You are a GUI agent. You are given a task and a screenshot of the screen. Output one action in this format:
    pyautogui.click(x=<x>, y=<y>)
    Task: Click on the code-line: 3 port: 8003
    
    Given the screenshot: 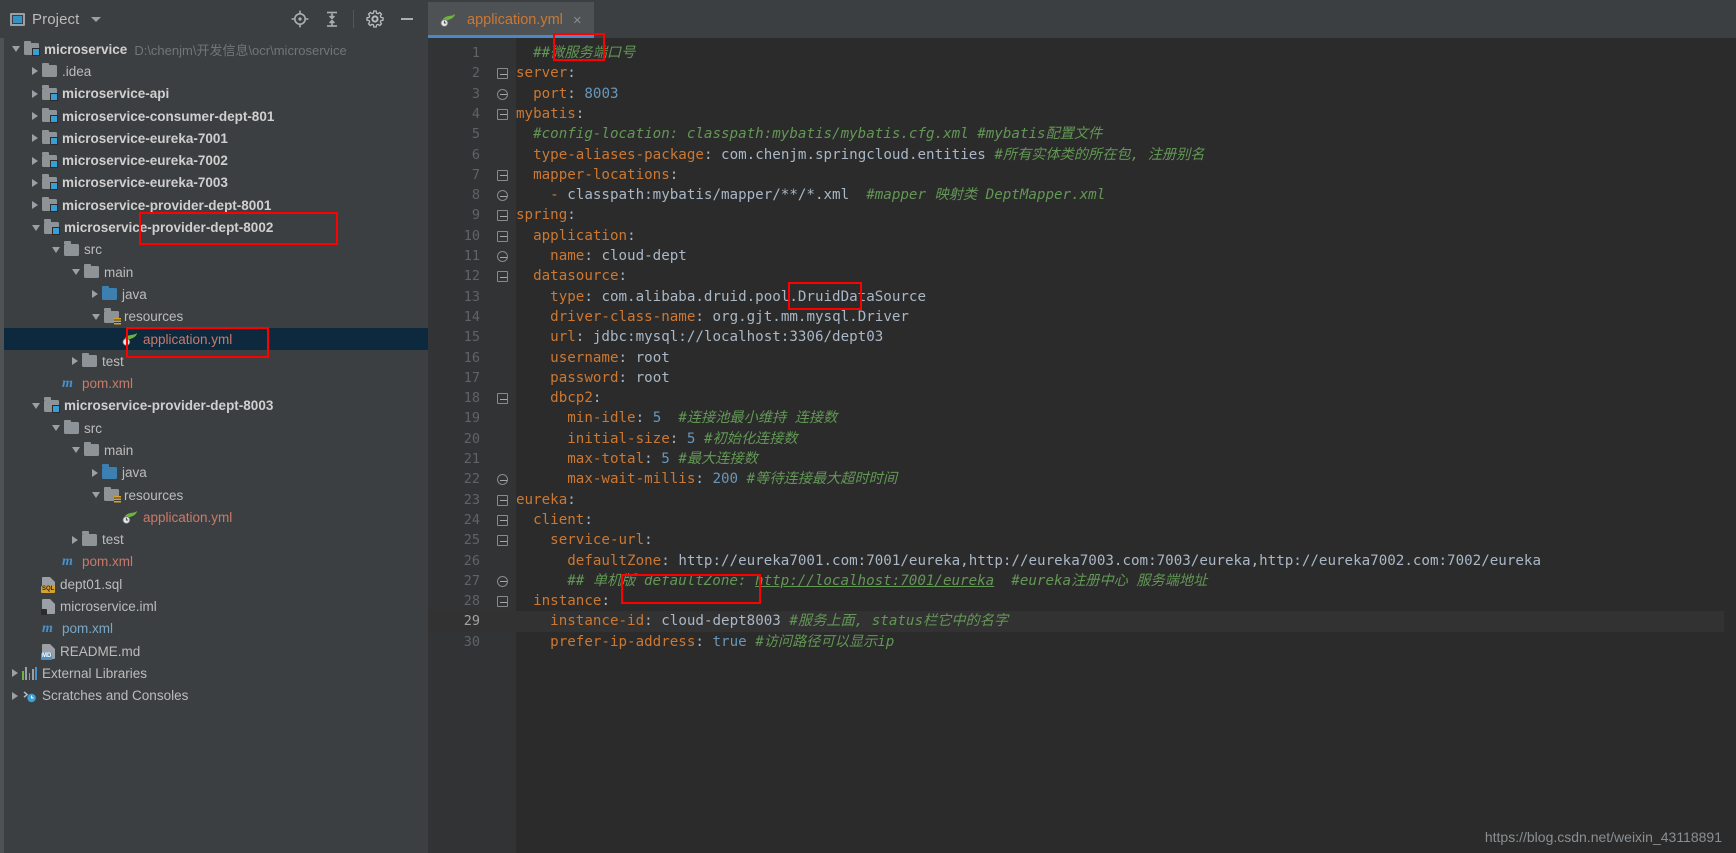 What is the action you would take?
    pyautogui.click(x=1082, y=94)
    